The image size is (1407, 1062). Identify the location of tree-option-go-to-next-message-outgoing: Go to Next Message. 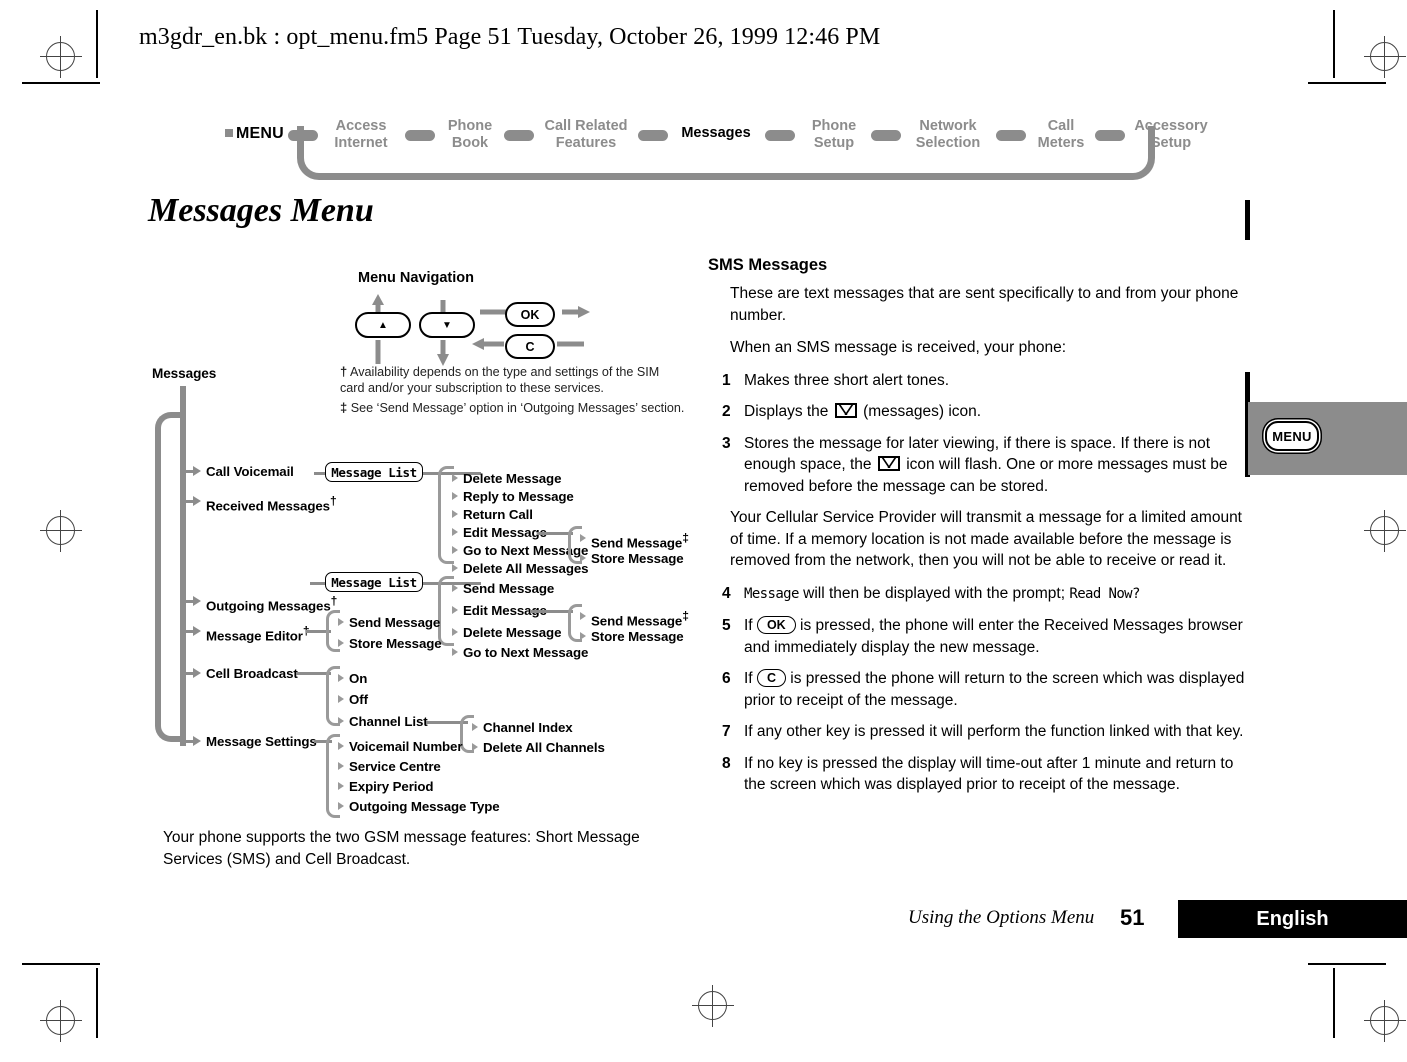
(525, 652).